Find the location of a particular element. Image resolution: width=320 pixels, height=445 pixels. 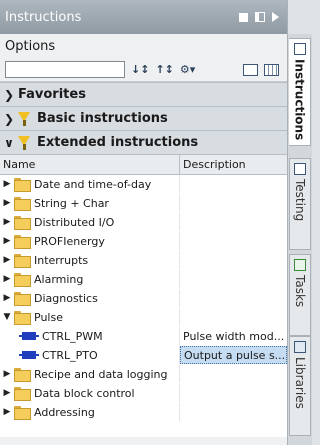

tree-folder-diagnostics: ▶ Diagnostics is located at coordinates (143, 298).